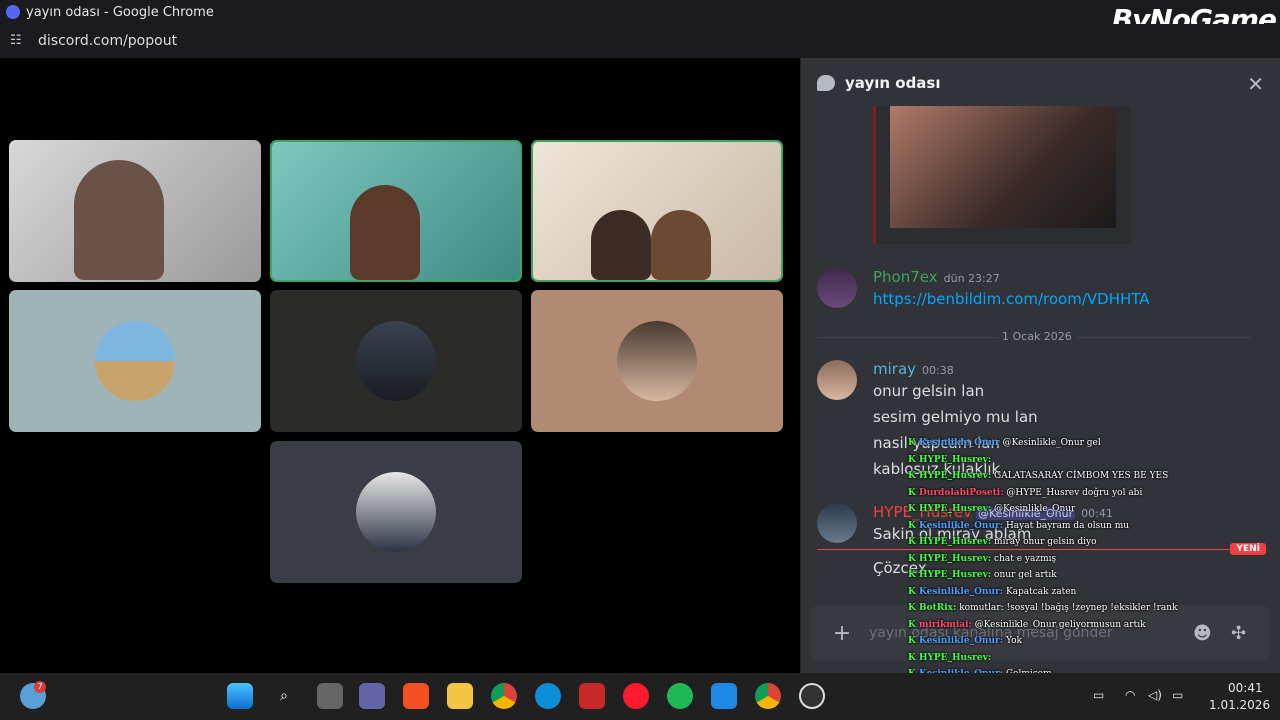 This screenshot has width=1280, height=720. Describe the element at coordinates (504, 696) in the screenshot. I see `chrome-icon` at that location.